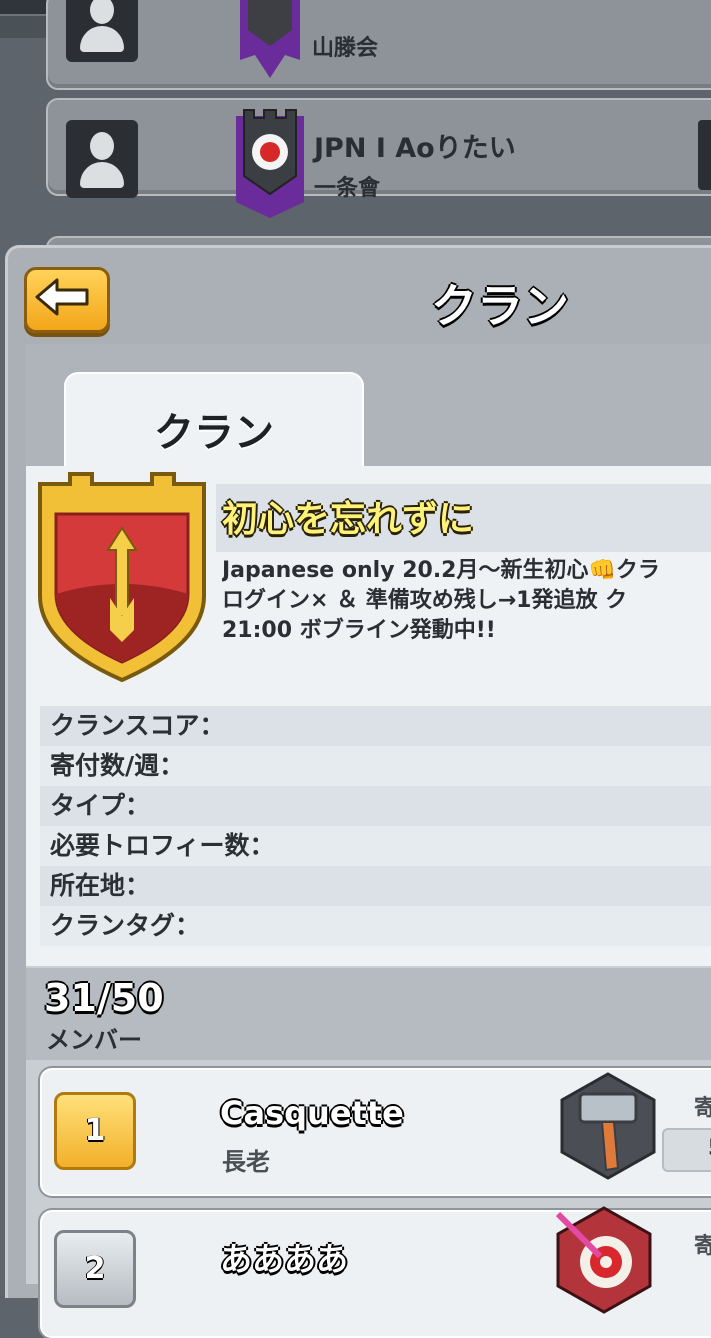 The width and height of the screenshot is (711, 1338). Describe the element at coordinates (608, 1126) in the screenshot. I see `arena-hammer-icon` at that location.